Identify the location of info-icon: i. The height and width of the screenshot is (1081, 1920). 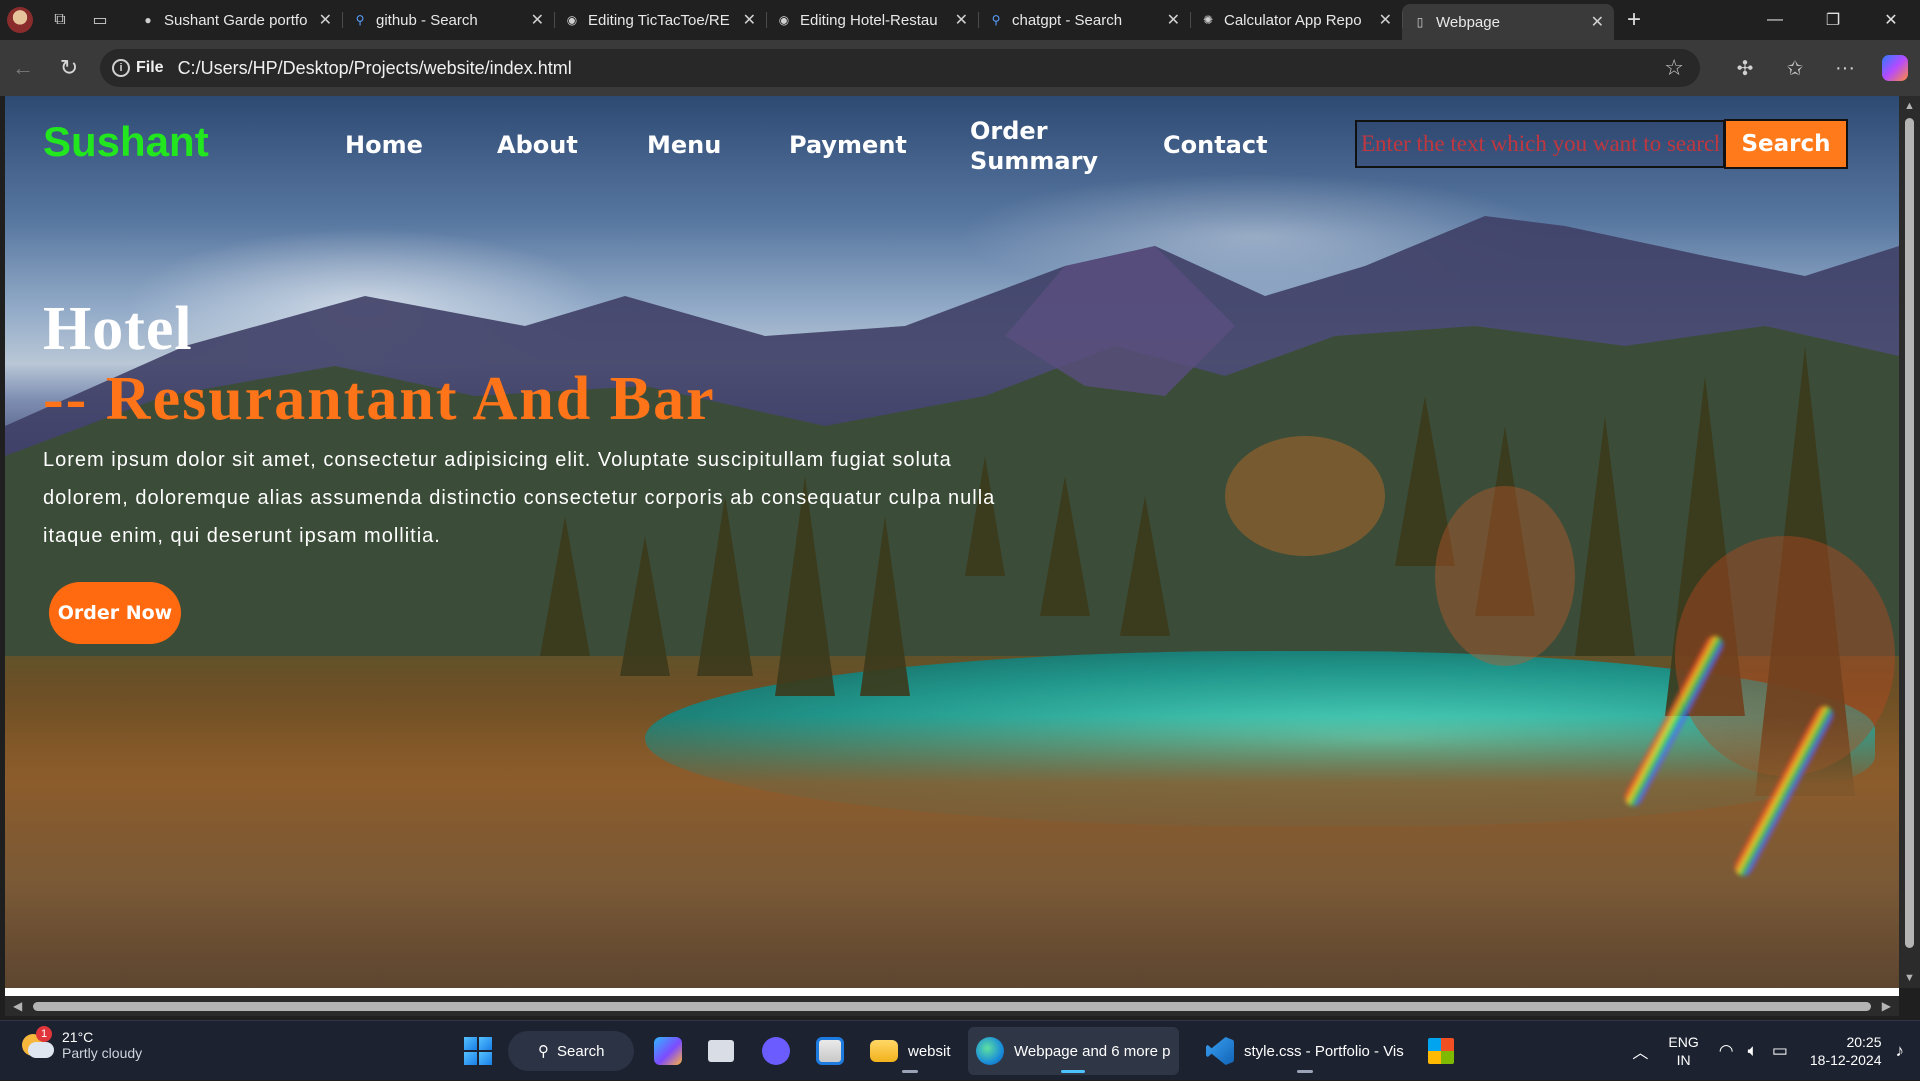
(121, 68).